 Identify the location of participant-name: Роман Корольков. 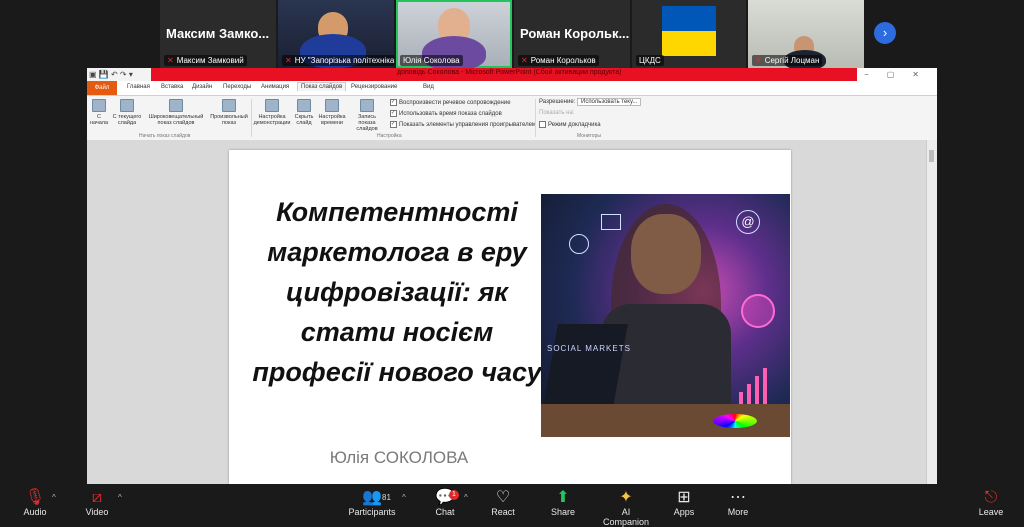
(563, 60).